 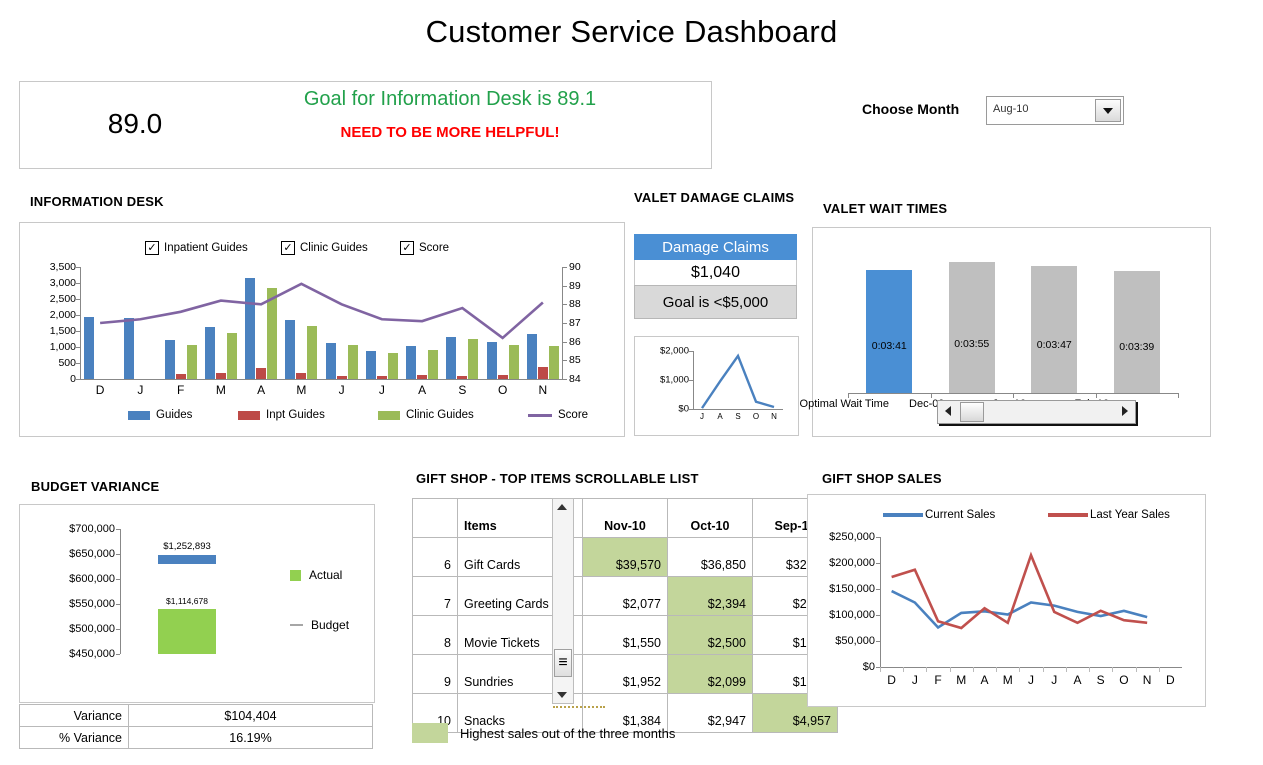 What do you see at coordinates (575, 285) in the screenshot?
I see `y-tick-label-right: 89` at bounding box center [575, 285].